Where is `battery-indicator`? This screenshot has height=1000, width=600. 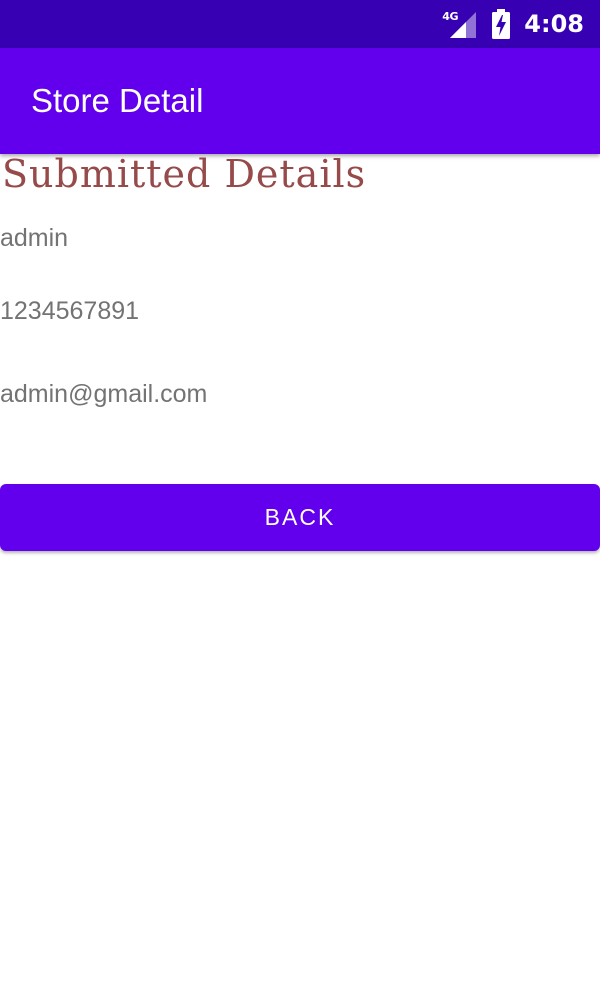
battery-indicator is located at coordinates (501, 24).